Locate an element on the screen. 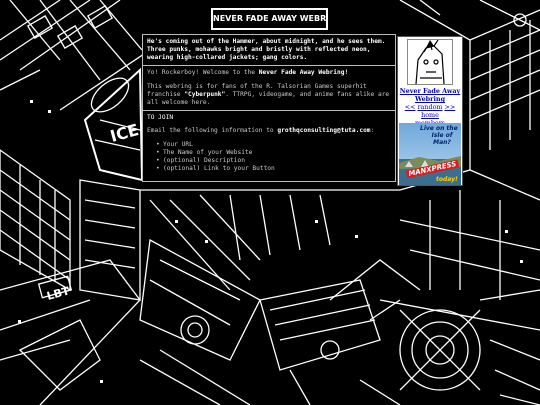 This screenshot has height=405, width=540. random-site-link: random is located at coordinates (430, 107).